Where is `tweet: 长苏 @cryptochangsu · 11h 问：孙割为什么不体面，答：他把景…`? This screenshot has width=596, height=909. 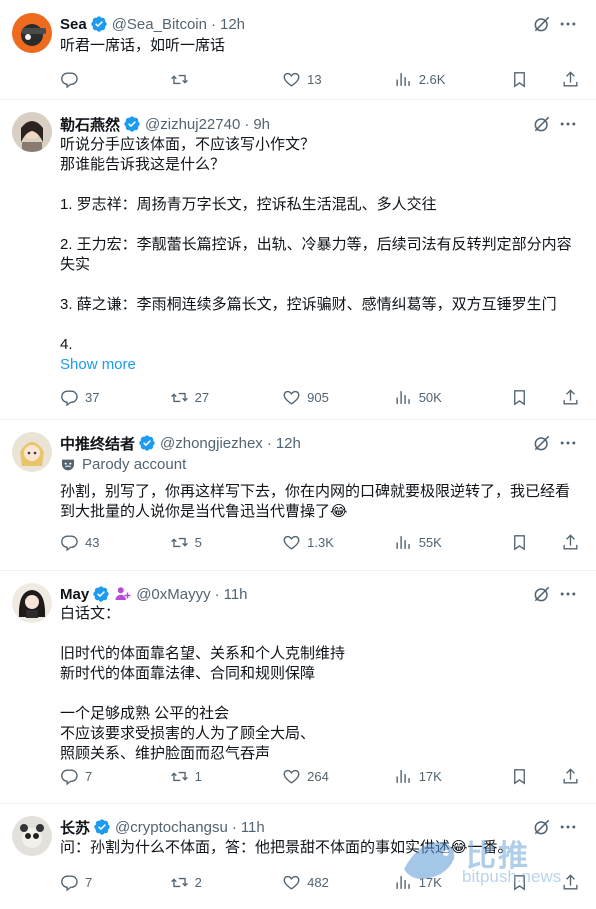 tweet: 长苏 @cryptochangsu · 11h 问：孙割为什么不体面，答：他把景… is located at coordinates (298, 856).